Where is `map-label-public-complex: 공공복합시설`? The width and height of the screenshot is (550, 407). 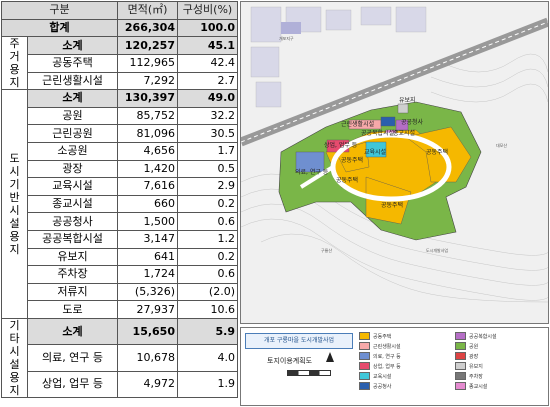 map-label-public-complex: 공공복합시설 is located at coordinates (377, 133).